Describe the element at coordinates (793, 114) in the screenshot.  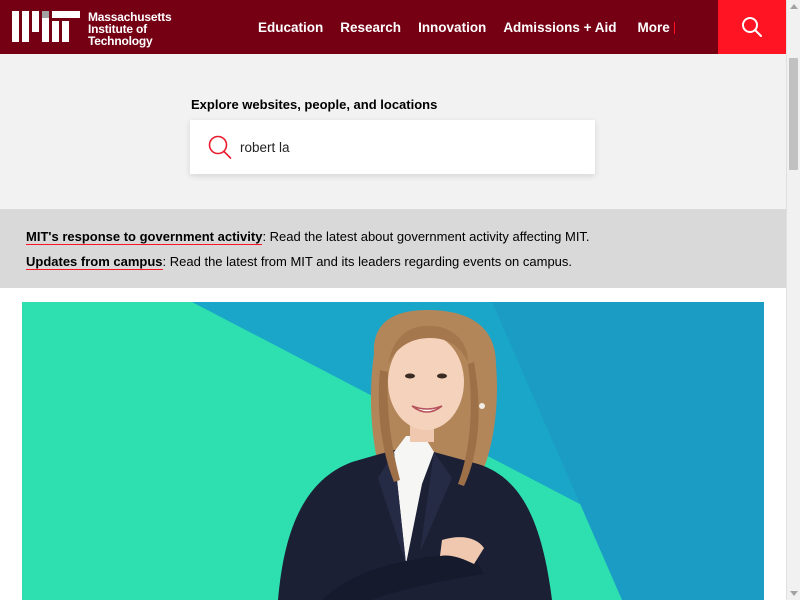
I see `scroll-thumb` at that location.